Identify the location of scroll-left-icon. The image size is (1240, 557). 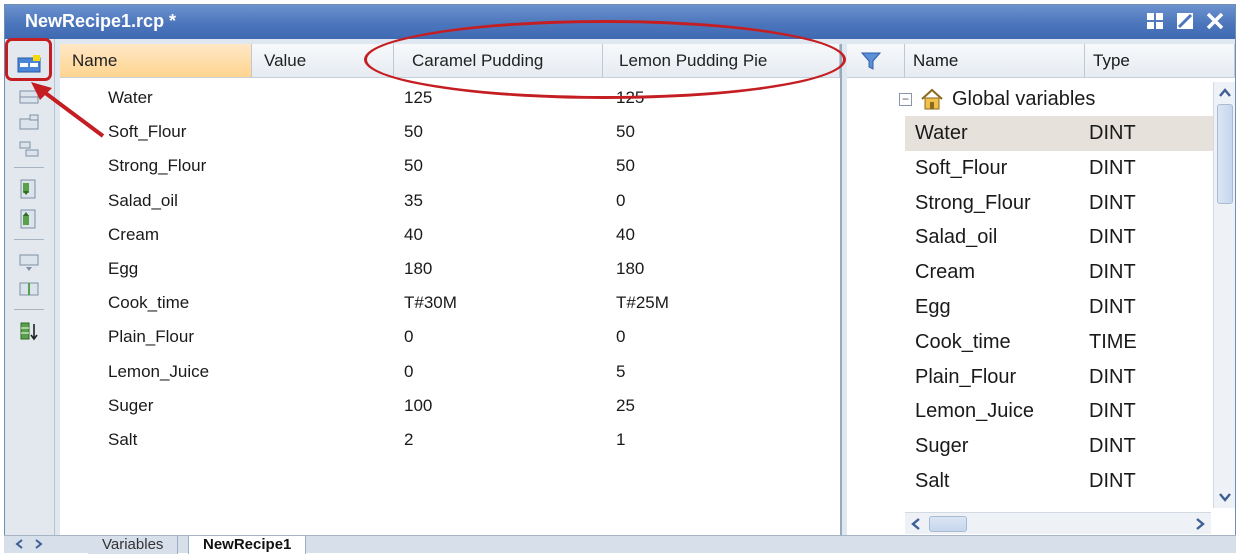
(916, 524).